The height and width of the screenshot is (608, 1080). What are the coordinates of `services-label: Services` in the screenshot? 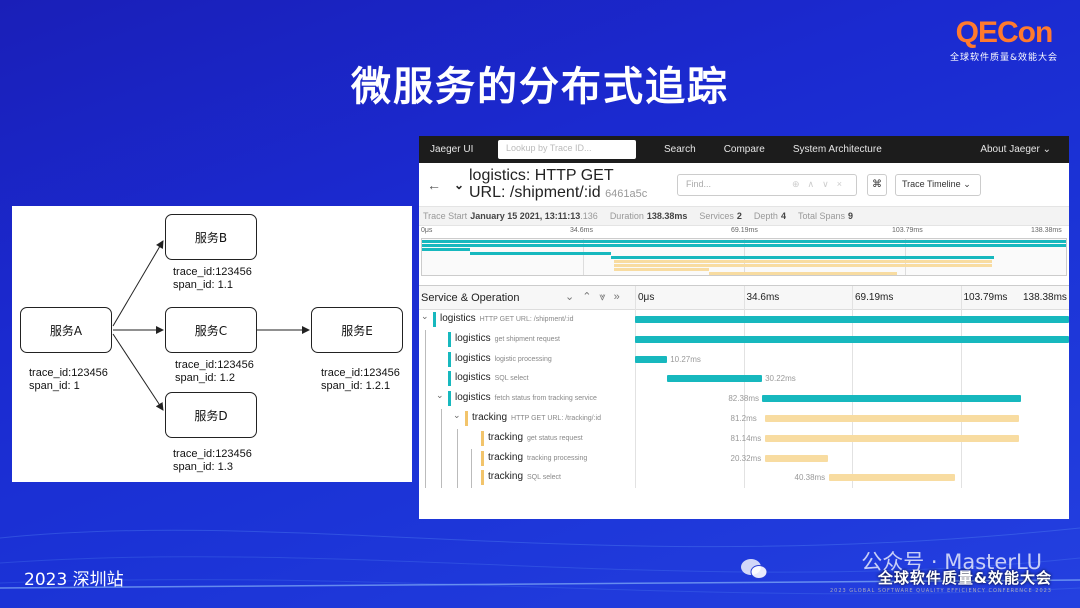 It's located at (716, 216).